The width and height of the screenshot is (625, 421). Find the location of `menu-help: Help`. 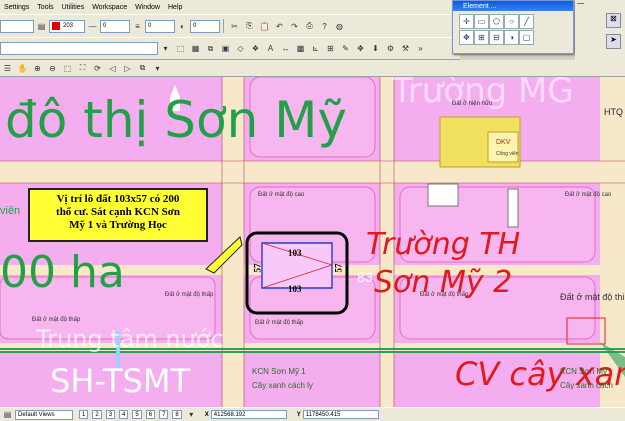

menu-help: Help is located at coordinates (175, 7).